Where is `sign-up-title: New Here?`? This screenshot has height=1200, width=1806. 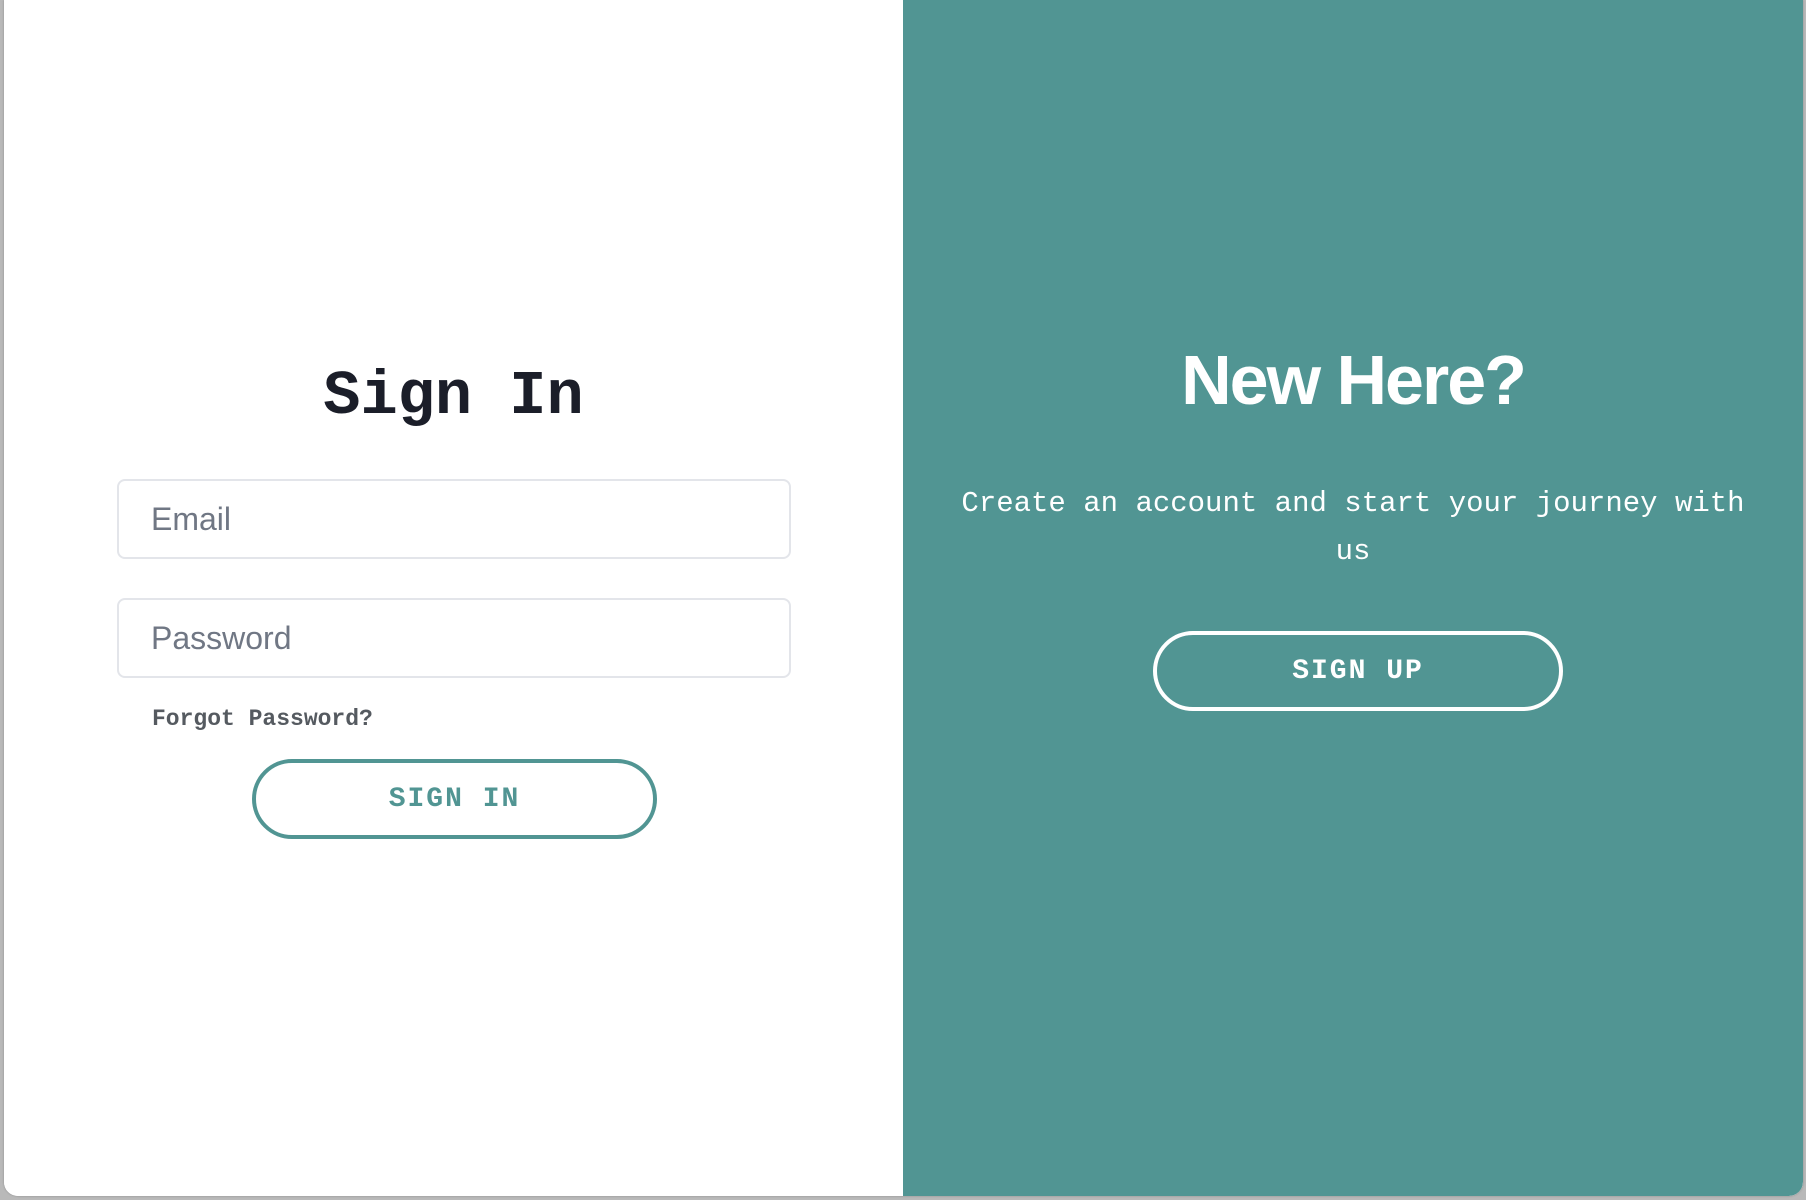 sign-up-title: New Here? is located at coordinates (1354, 380).